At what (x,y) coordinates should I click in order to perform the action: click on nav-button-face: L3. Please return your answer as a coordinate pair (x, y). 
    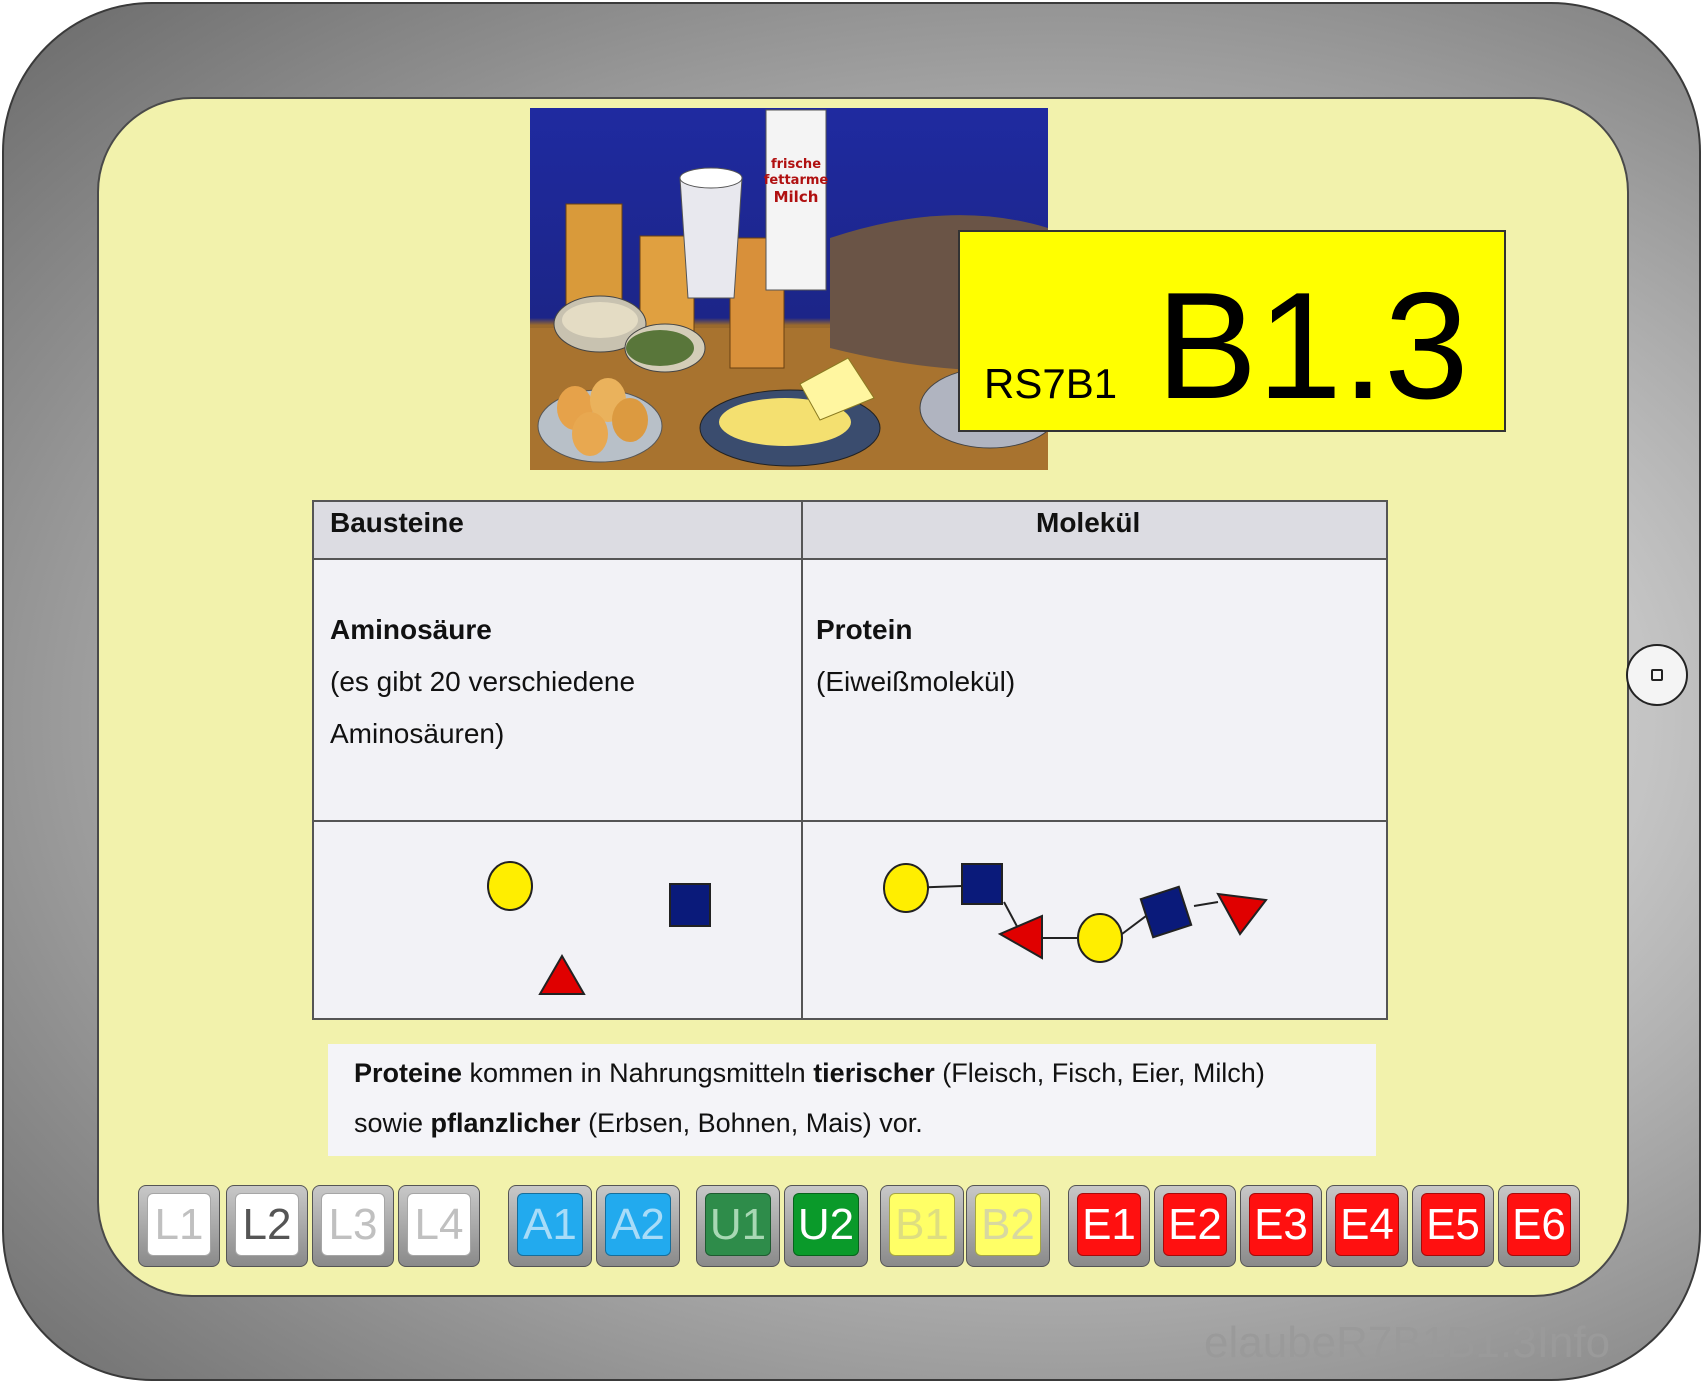
    Looking at the image, I should click on (353, 1224).